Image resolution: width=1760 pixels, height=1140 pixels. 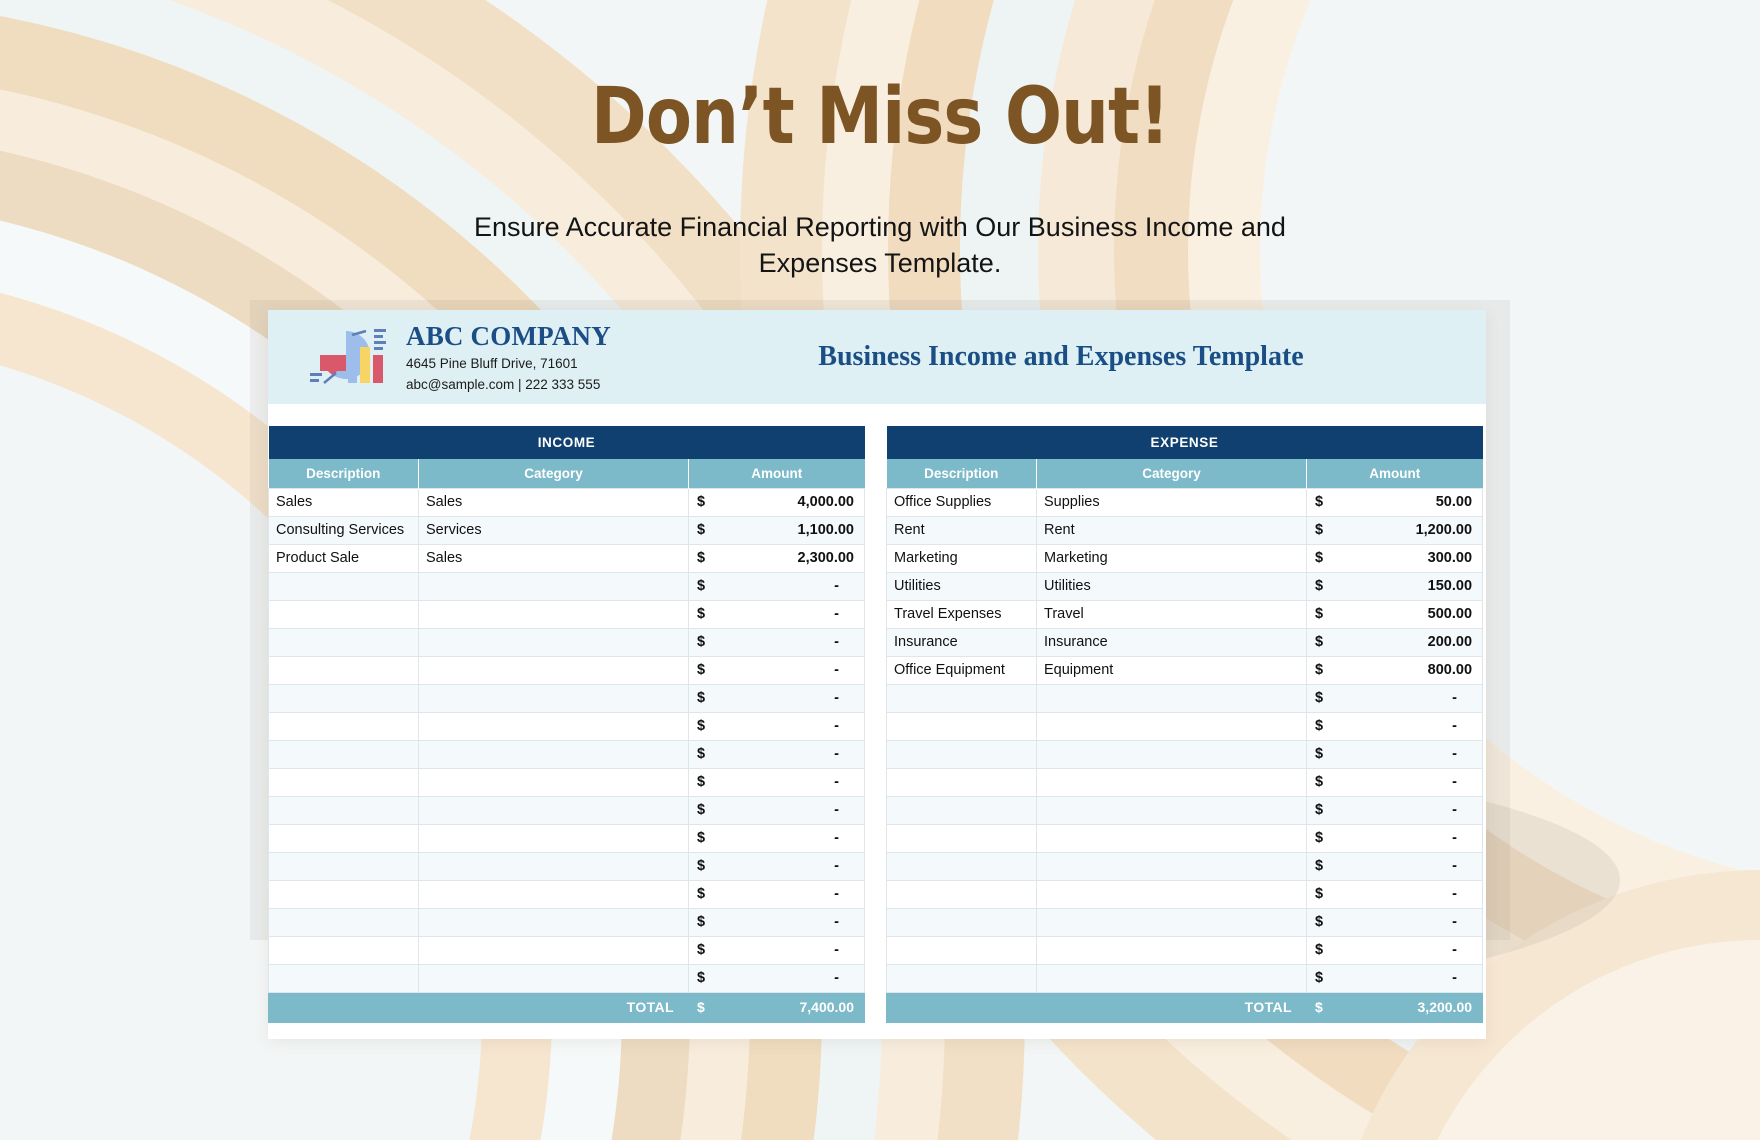 I want to click on expense-cell-amount: $200.00, so click(x=1394, y=642).